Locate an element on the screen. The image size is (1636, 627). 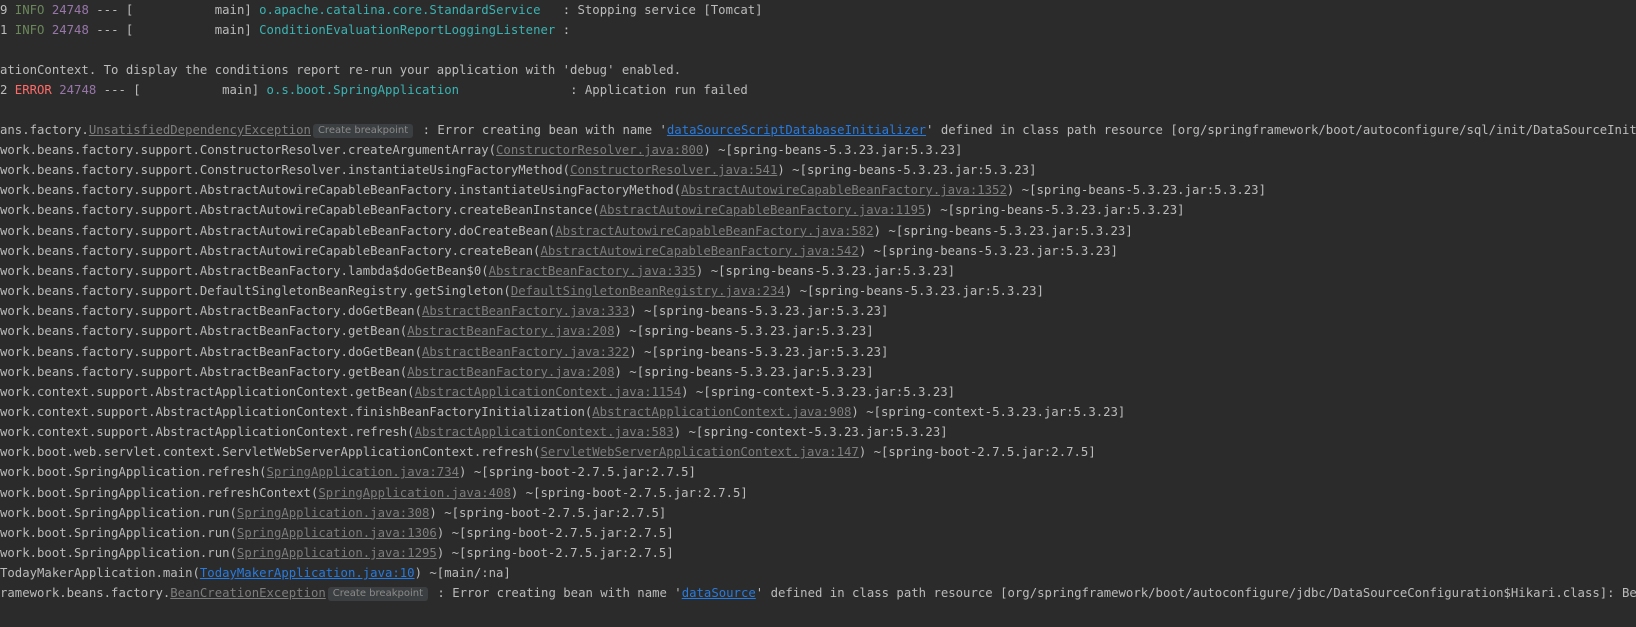
log-message: : is located at coordinates (563, 30).